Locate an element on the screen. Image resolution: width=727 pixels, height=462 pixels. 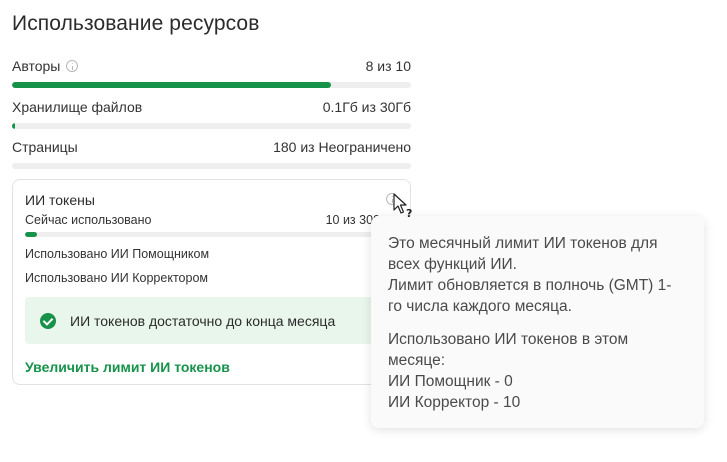
tokens-sufficient-notice: ИИ токенов достаточно до конца месяца is located at coordinates (212, 320).